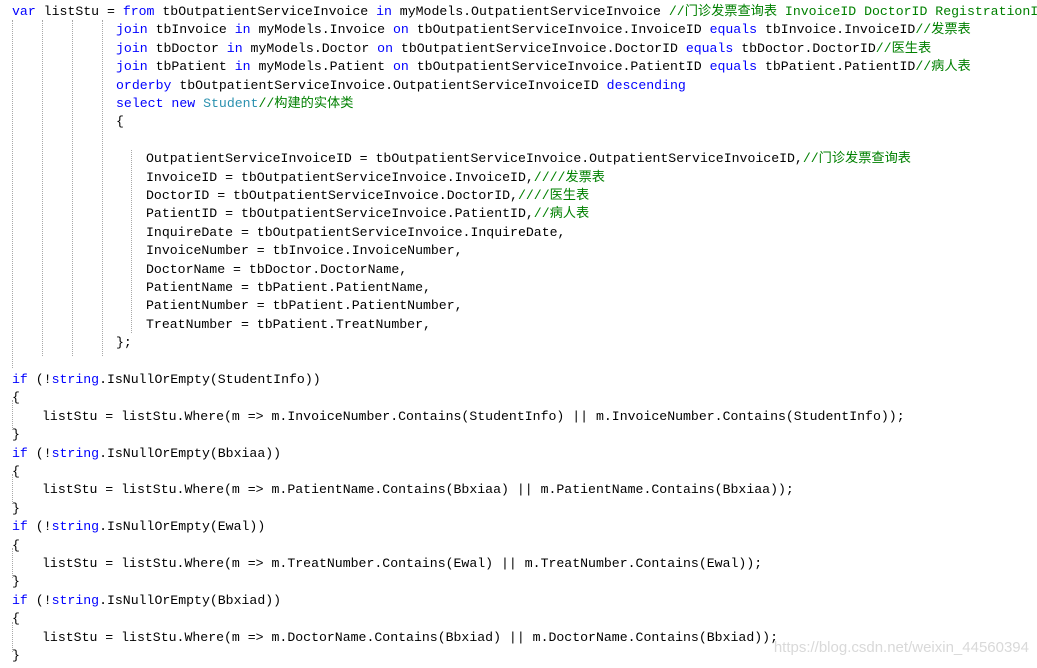  Describe the element at coordinates (187, 48) in the screenshot. I see `code-token-tx: tbDoctor` at that location.